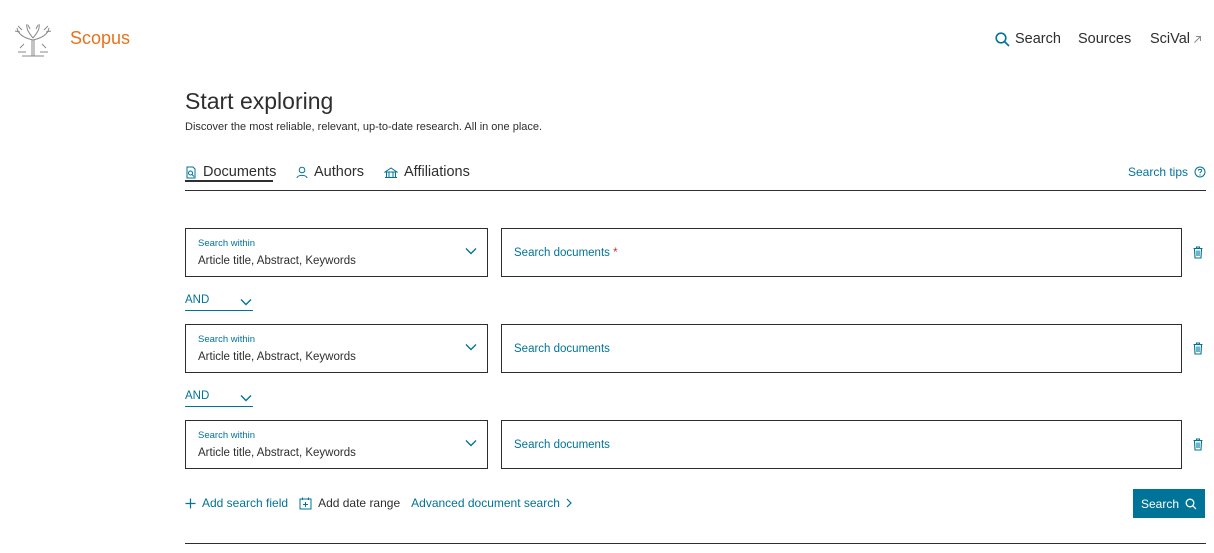 This screenshot has width=1214, height=553. What do you see at coordinates (229, 181) in the screenshot?
I see `active-tab-indicator` at bounding box center [229, 181].